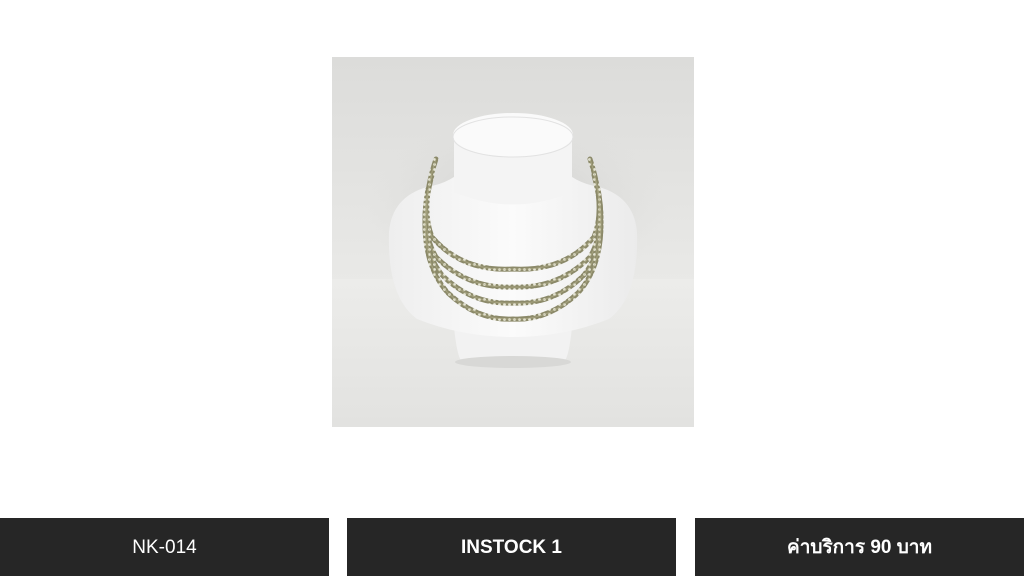 This screenshot has height=576, width=1024. I want to click on product-code-bar: NK-014, so click(164, 547).